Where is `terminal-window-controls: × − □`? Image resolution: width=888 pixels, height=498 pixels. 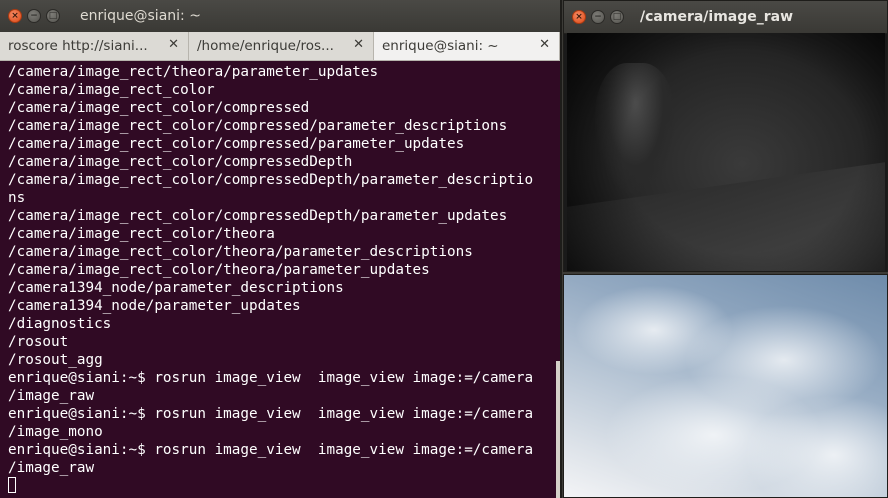
terminal-window-controls: × − □ is located at coordinates (34, 16).